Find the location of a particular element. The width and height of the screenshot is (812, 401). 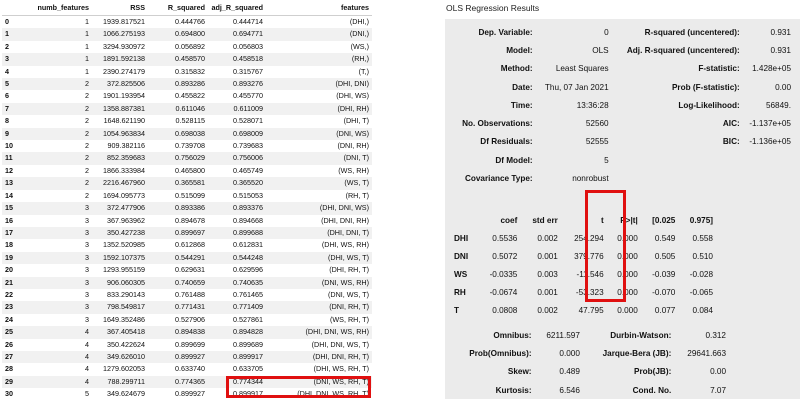

row-adj-r-squared: 0.894828 is located at coordinates (237, 332).